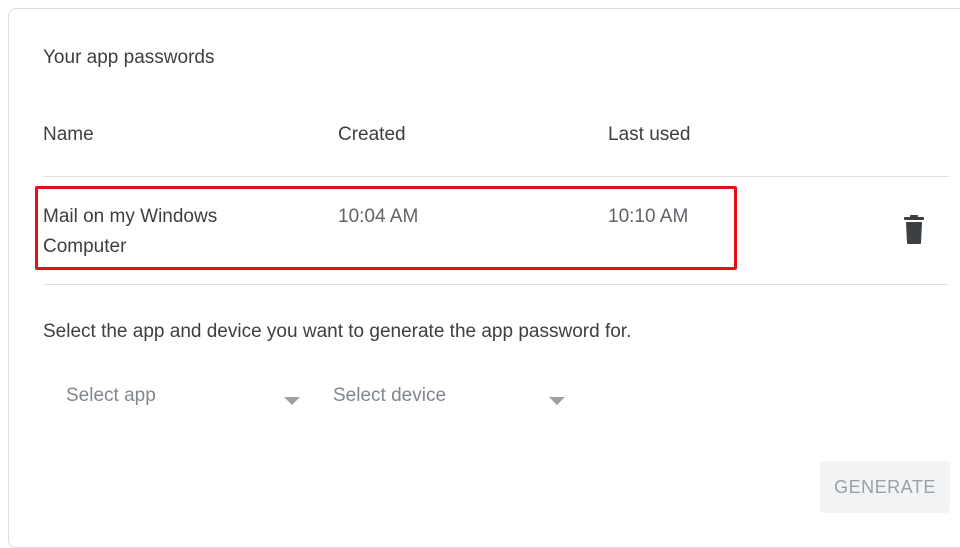  Describe the element at coordinates (496, 284) in the screenshot. I see `section-divider` at that location.